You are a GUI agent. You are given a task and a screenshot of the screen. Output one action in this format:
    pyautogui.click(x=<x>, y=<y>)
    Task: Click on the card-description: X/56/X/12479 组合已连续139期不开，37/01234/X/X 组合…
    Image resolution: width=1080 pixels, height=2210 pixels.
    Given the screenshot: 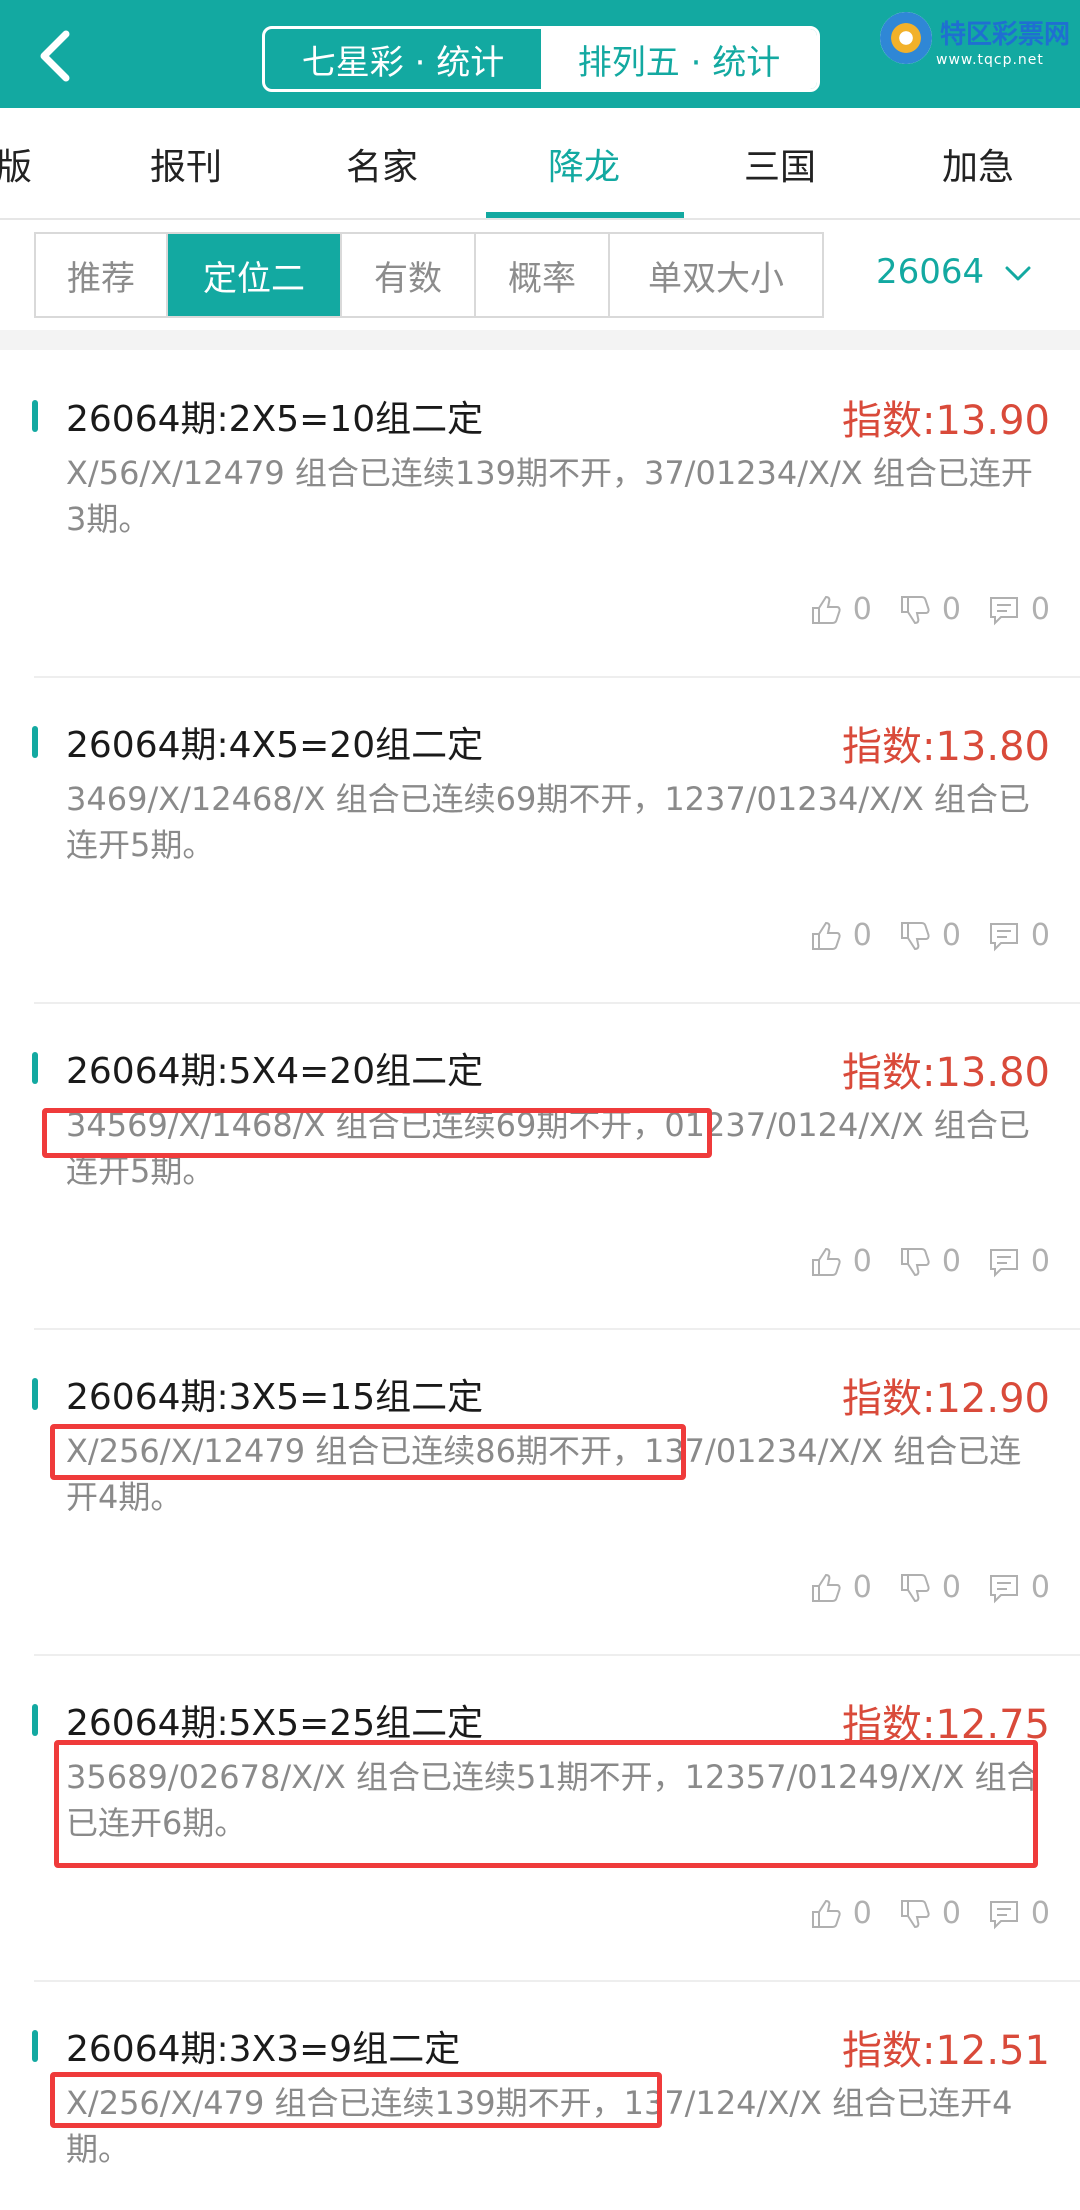 What is the action you would take?
    pyautogui.click(x=549, y=496)
    